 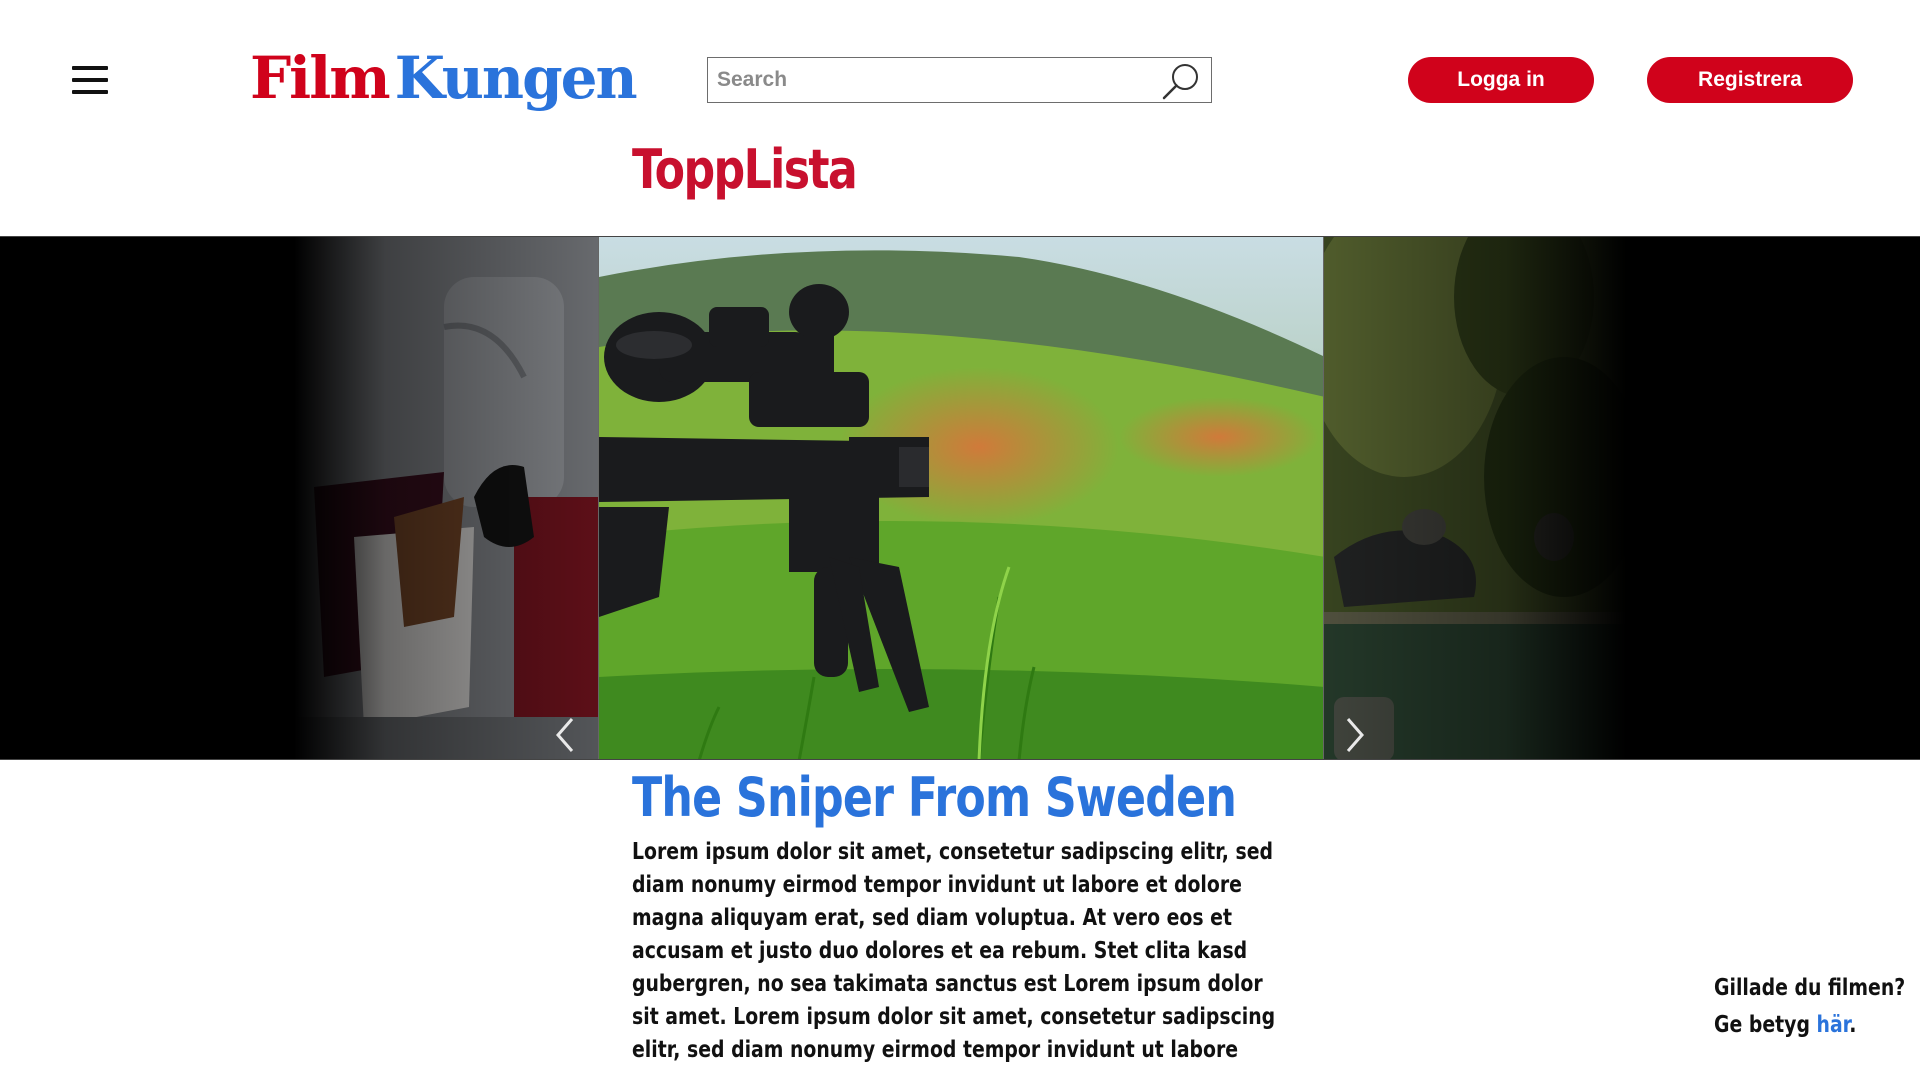 What do you see at coordinates (1475, 498) in the screenshot?
I see `carousel-slide-next` at bounding box center [1475, 498].